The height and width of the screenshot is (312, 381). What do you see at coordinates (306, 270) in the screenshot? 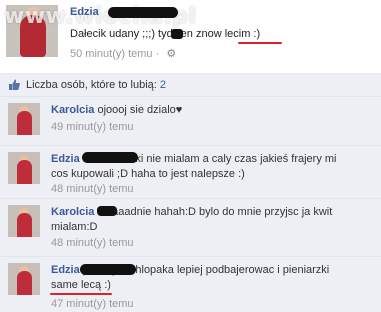
I see `comment-text-emph: pieniarzki` at bounding box center [306, 270].